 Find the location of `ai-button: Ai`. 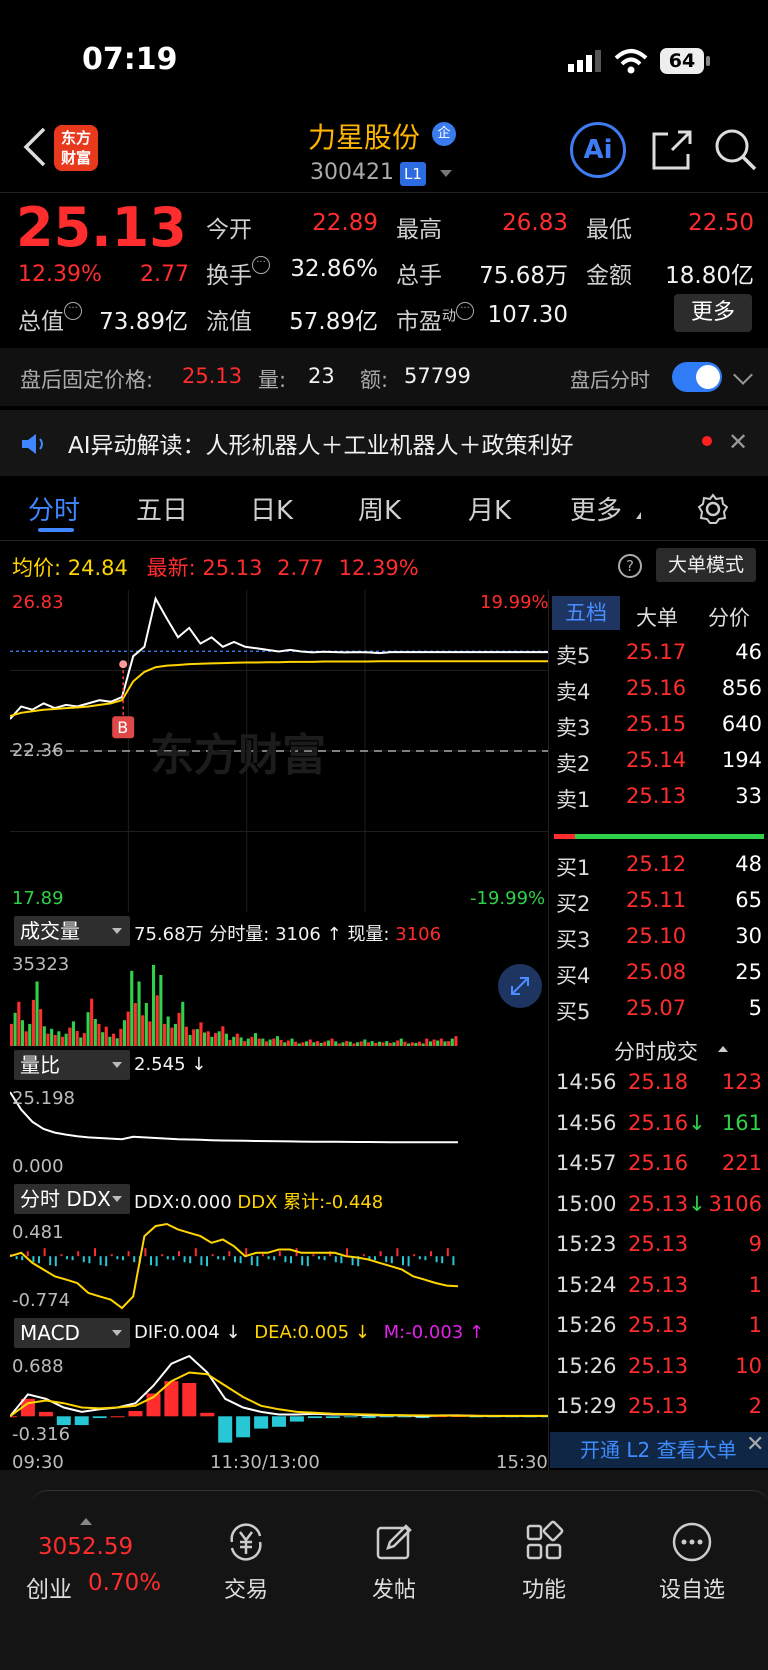

ai-button: Ai is located at coordinates (598, 150).